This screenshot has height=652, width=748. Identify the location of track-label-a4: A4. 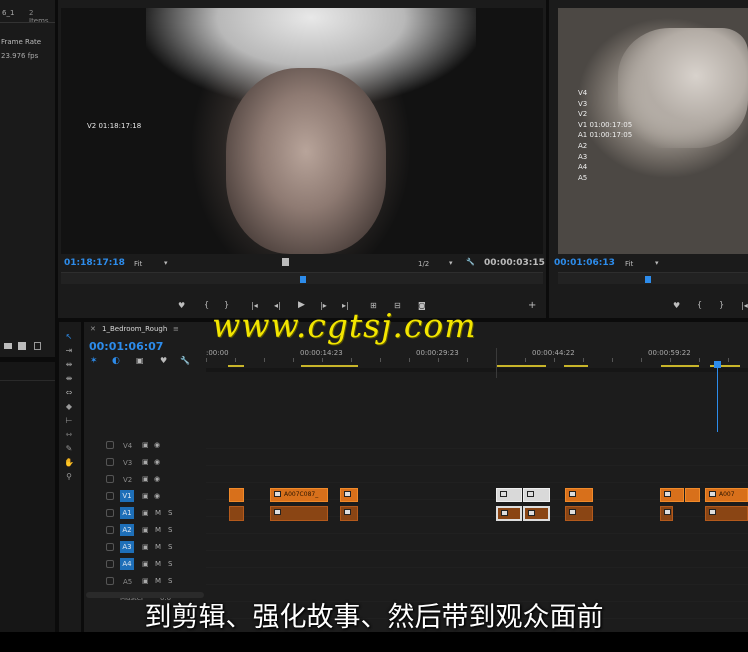
(127, 564).